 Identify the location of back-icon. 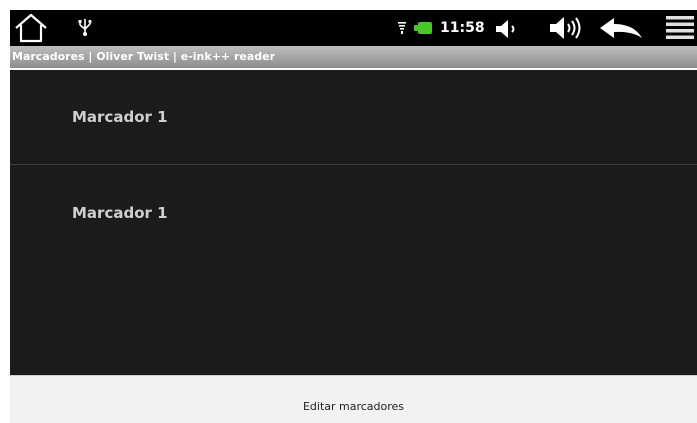
(621, 29).